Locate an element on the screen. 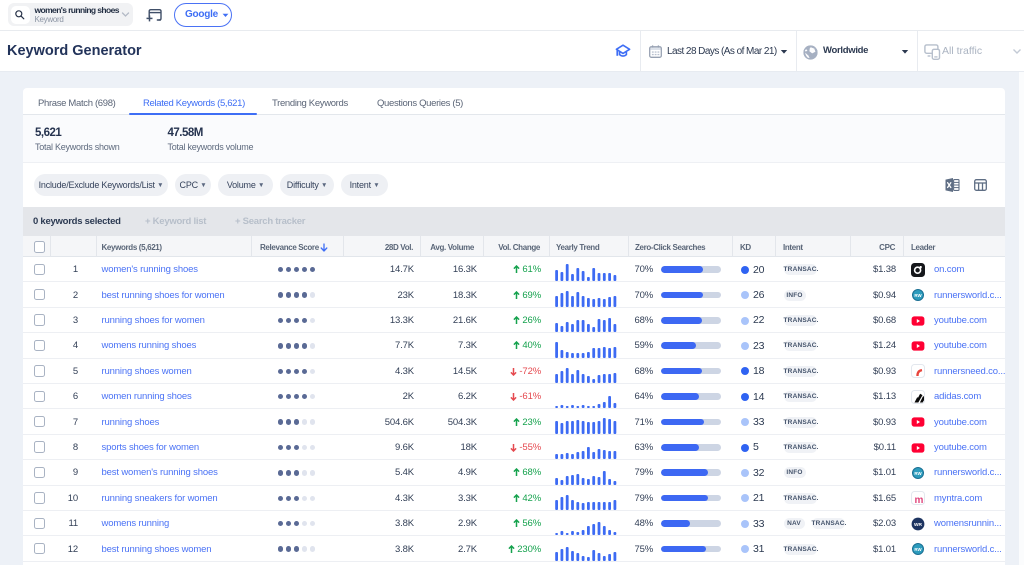  svg-text: WR is located at coordinates (918, 525).